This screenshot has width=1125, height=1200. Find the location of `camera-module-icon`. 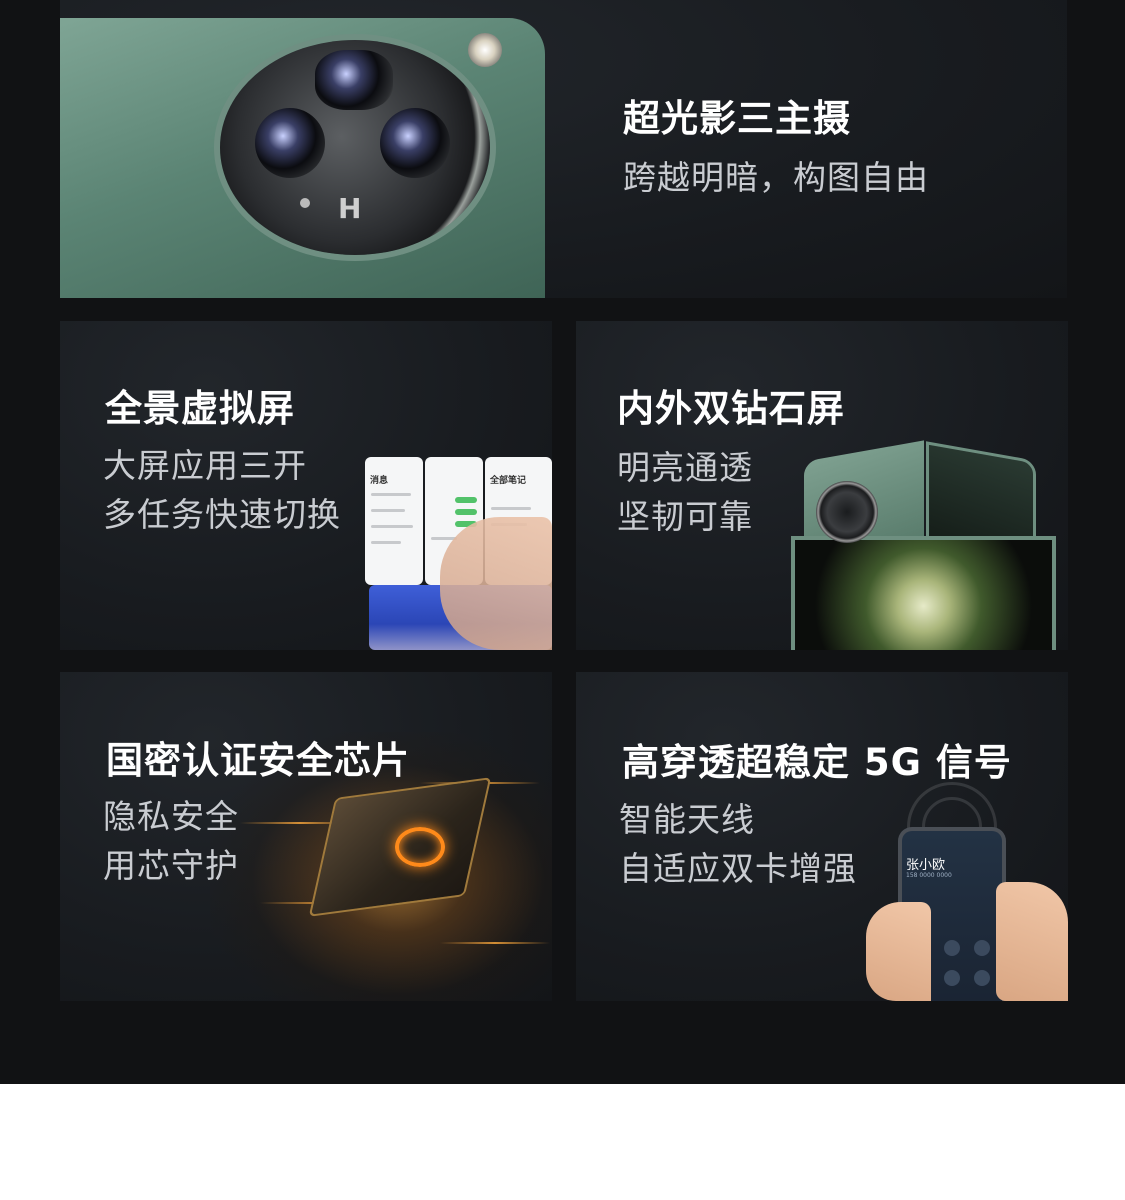

camera-module-icon is located at coordinates (847, 512).